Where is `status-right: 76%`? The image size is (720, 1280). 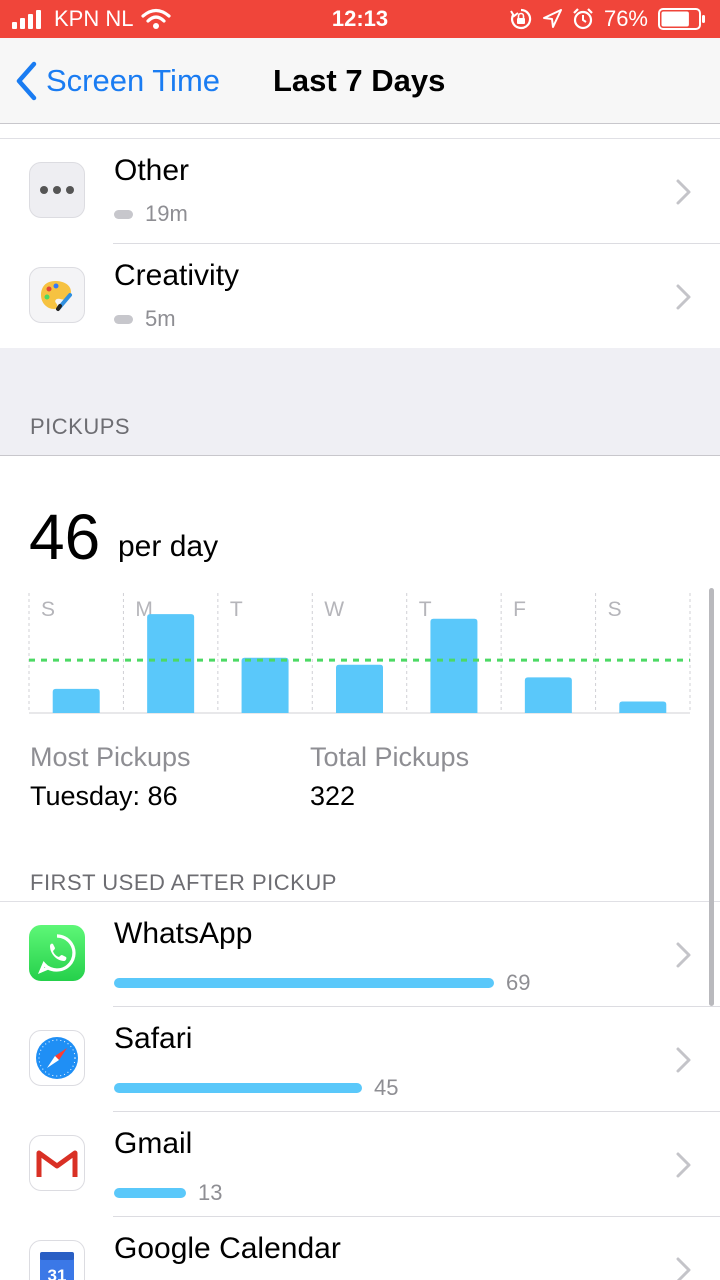
status-right: 76% is located at coordinates (608, 19).